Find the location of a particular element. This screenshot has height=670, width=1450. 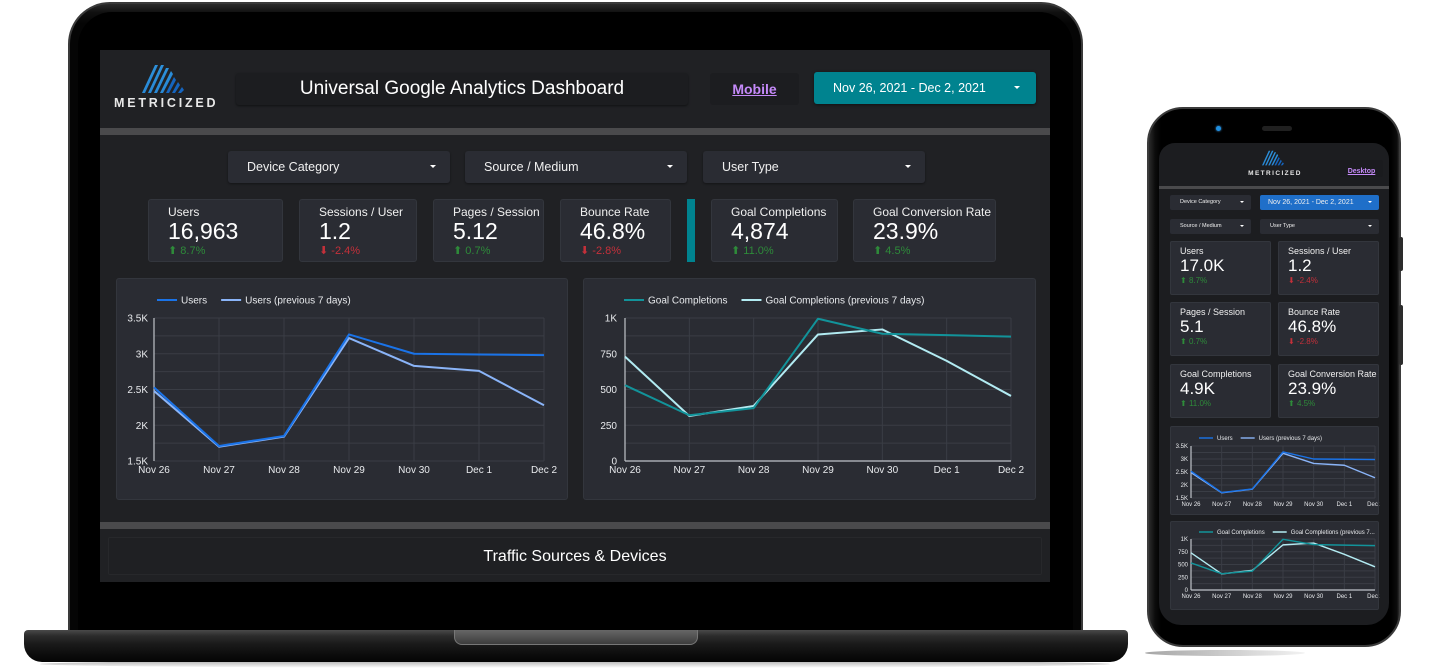

y-tick-label: 3K is located at coordinates (142, 354).